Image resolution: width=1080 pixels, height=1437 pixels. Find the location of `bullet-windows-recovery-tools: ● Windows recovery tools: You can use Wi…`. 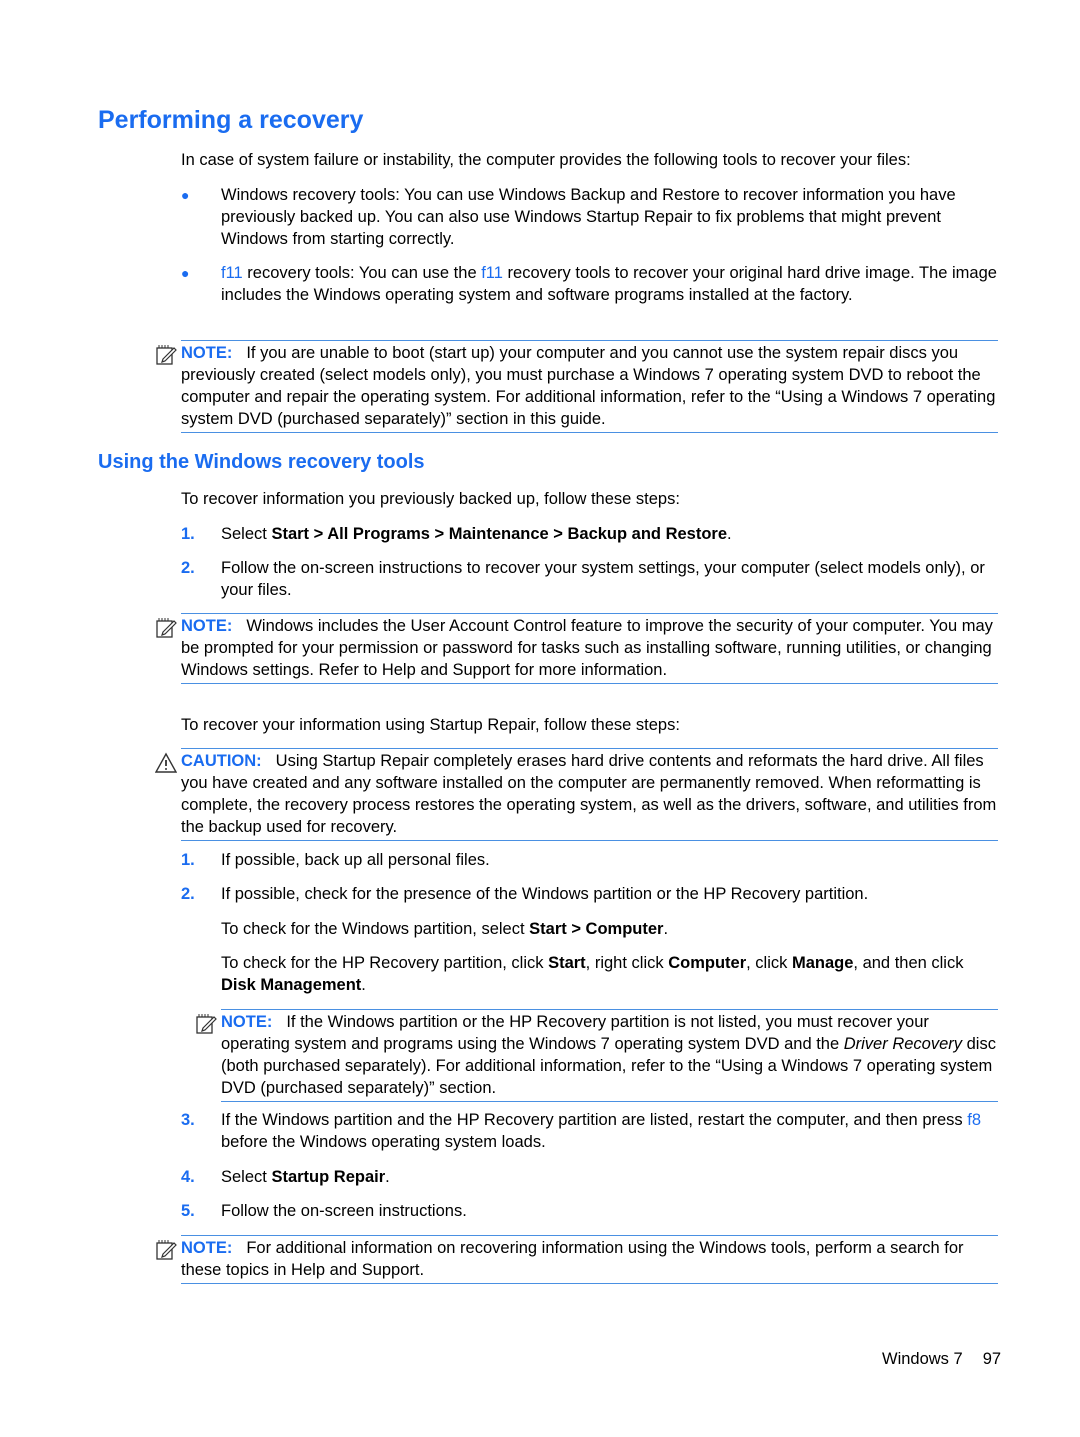

bullet-windows-recovery-tools: ● Windows recovery tools: You can use Wi… is located at coordinates (568, 217).